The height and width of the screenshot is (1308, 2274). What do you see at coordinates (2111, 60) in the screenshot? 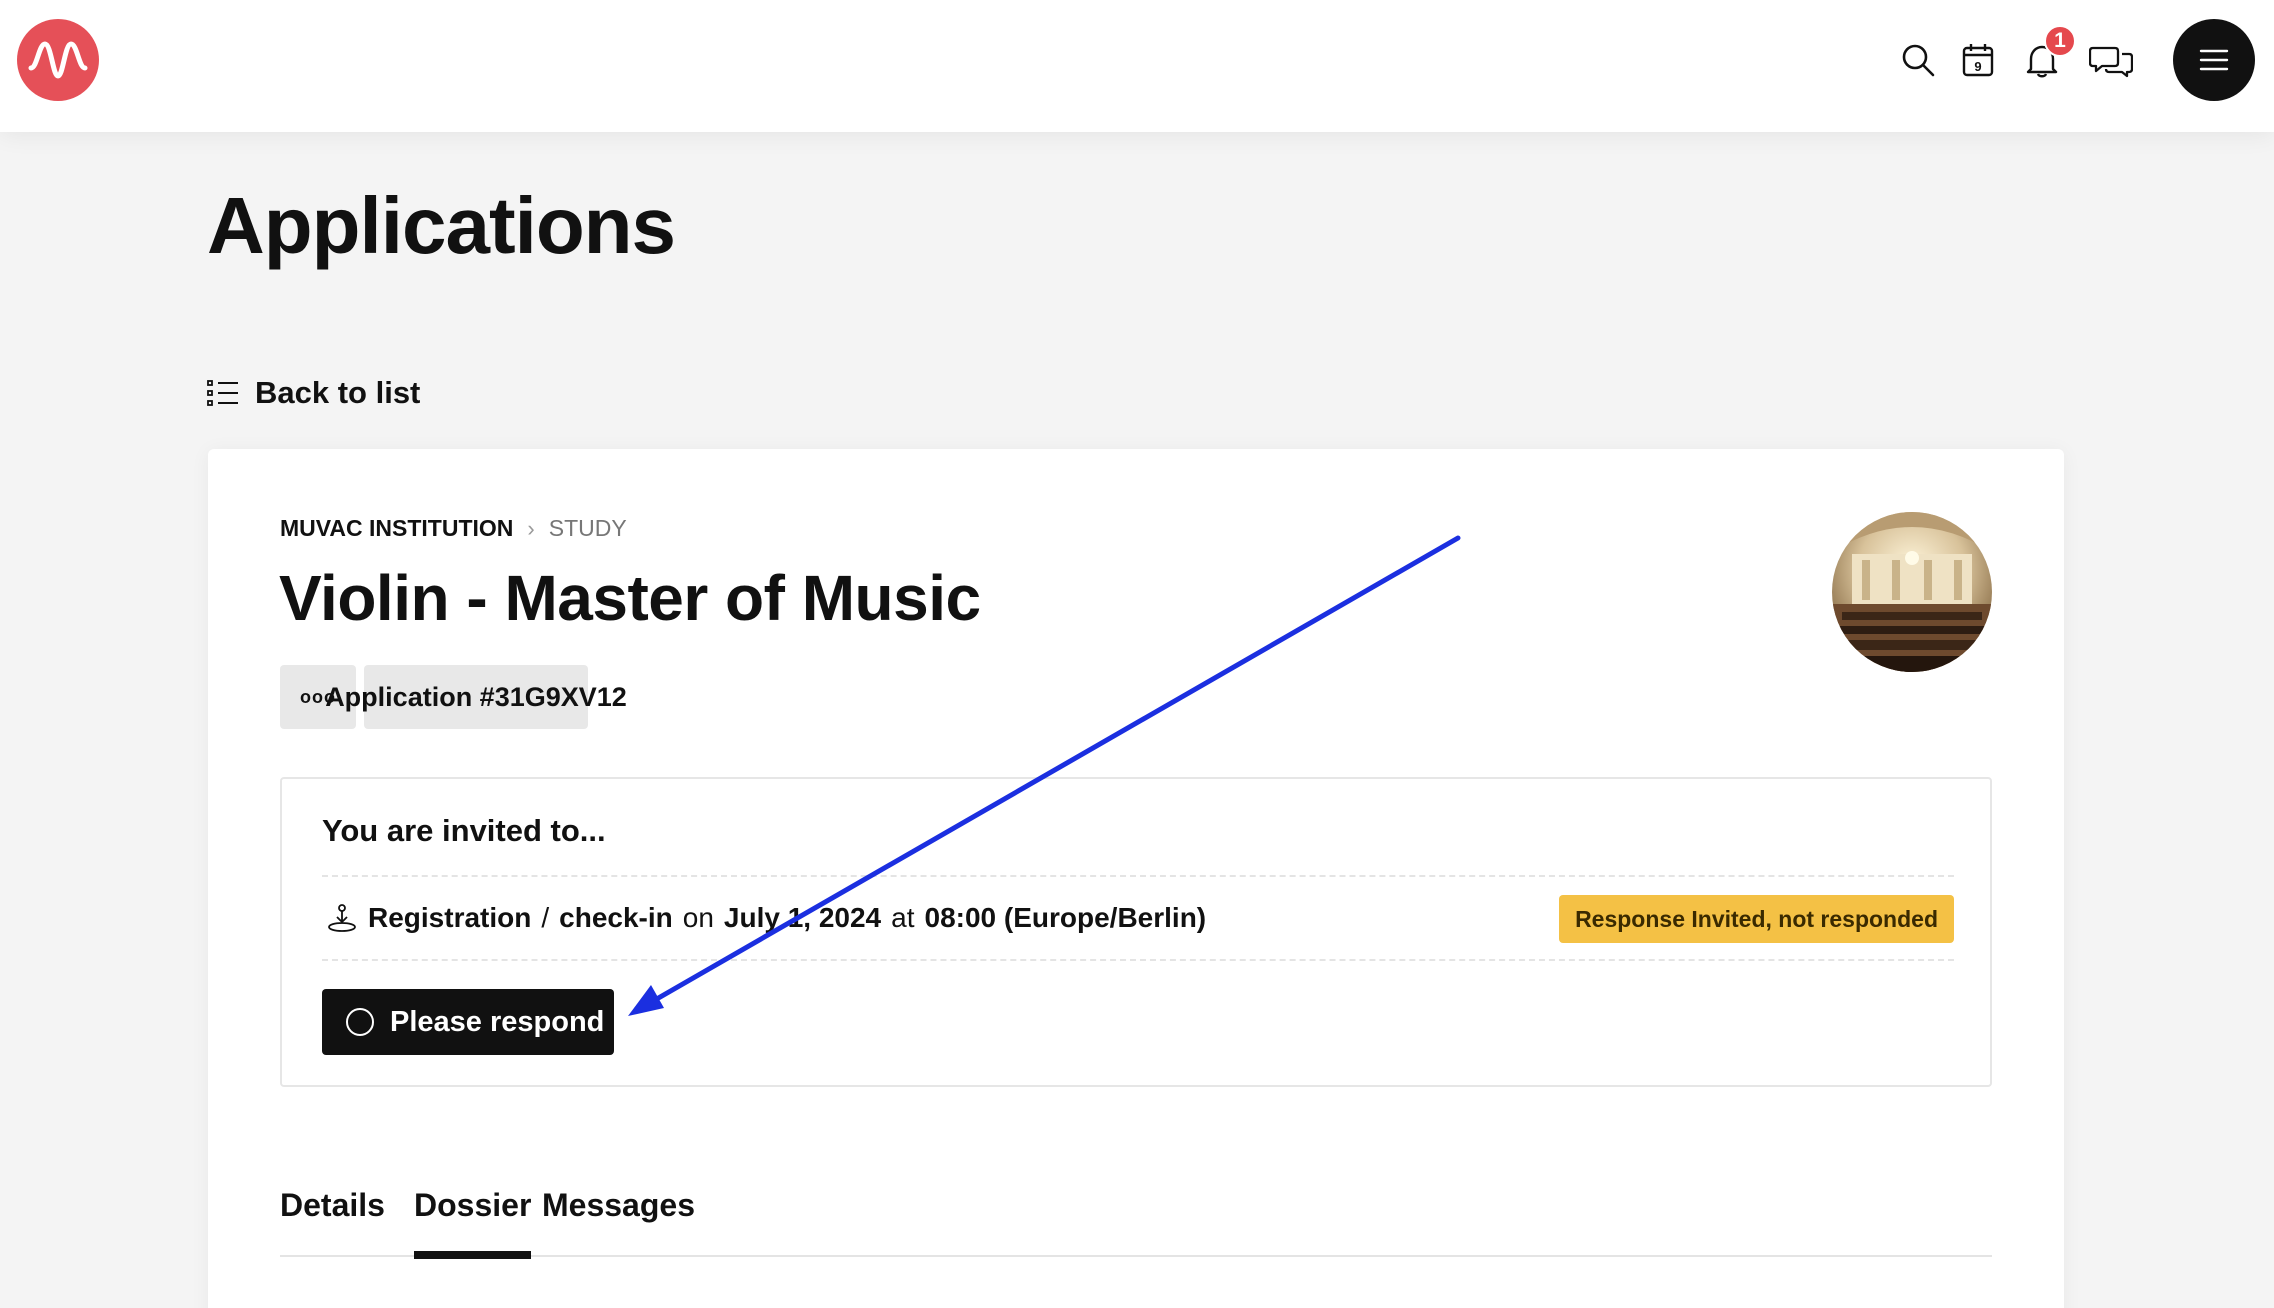
I see `chat-icon` at bounding box center [2111, 60].